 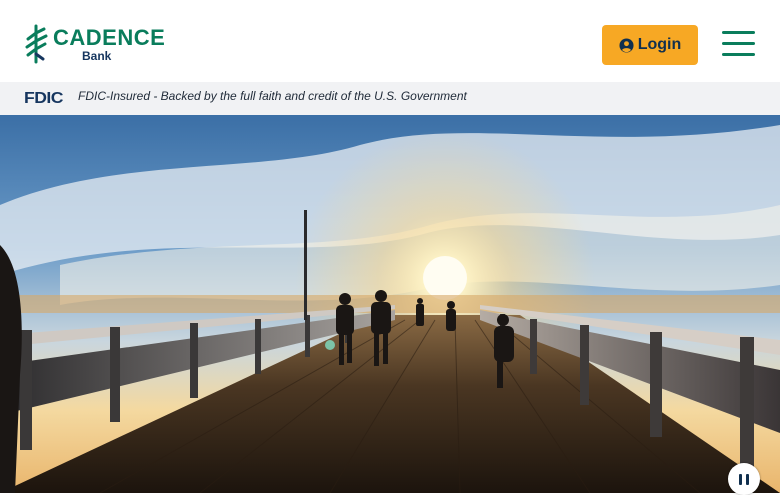 What do you see at coordinates (740, 479) in the screenshot?
I see `pause-icon` at bounding box center [740, 479].